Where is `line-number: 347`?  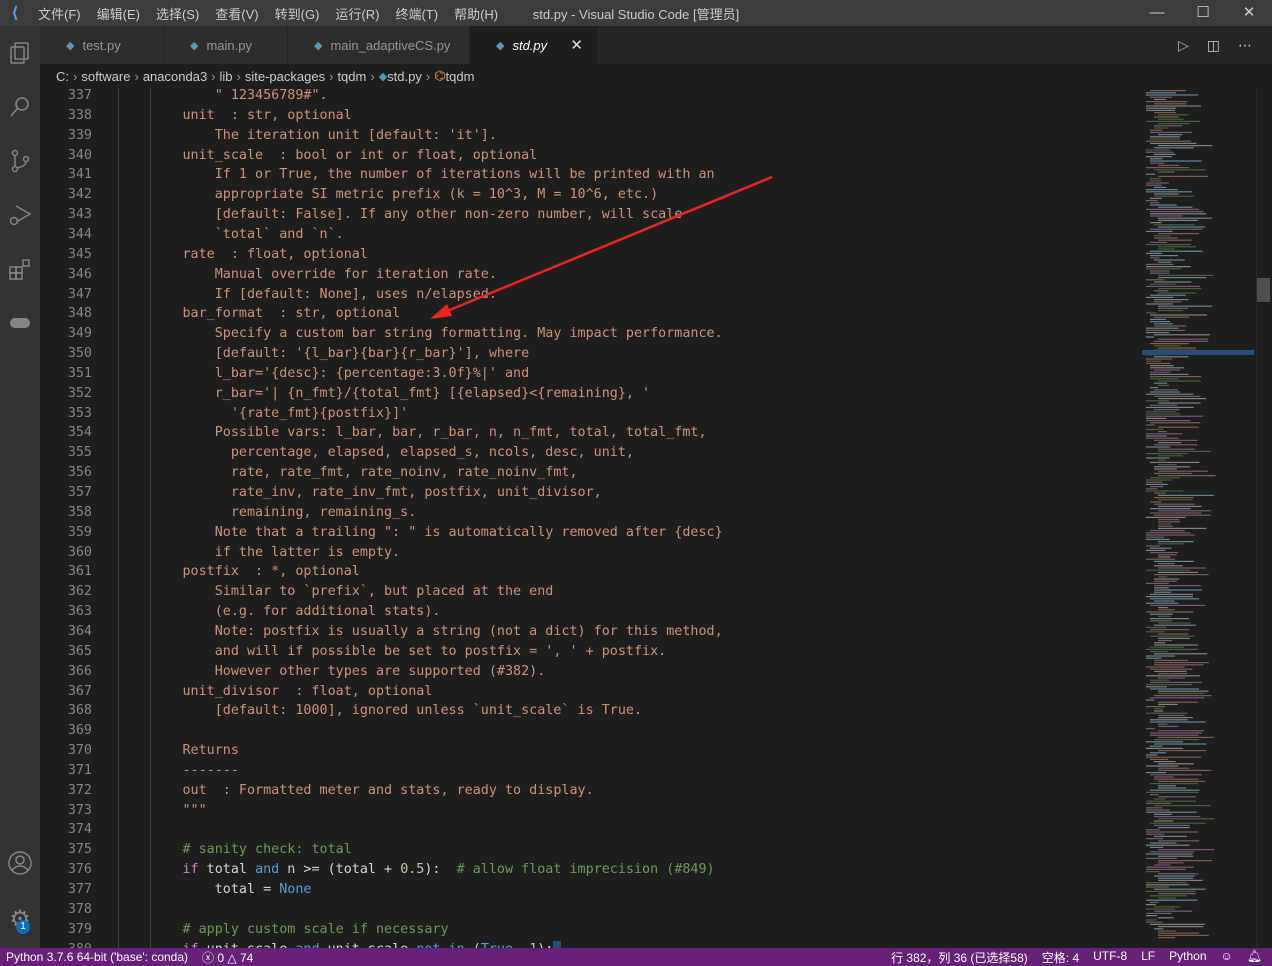
line-number: 347 is located at coordinates (79, 294).